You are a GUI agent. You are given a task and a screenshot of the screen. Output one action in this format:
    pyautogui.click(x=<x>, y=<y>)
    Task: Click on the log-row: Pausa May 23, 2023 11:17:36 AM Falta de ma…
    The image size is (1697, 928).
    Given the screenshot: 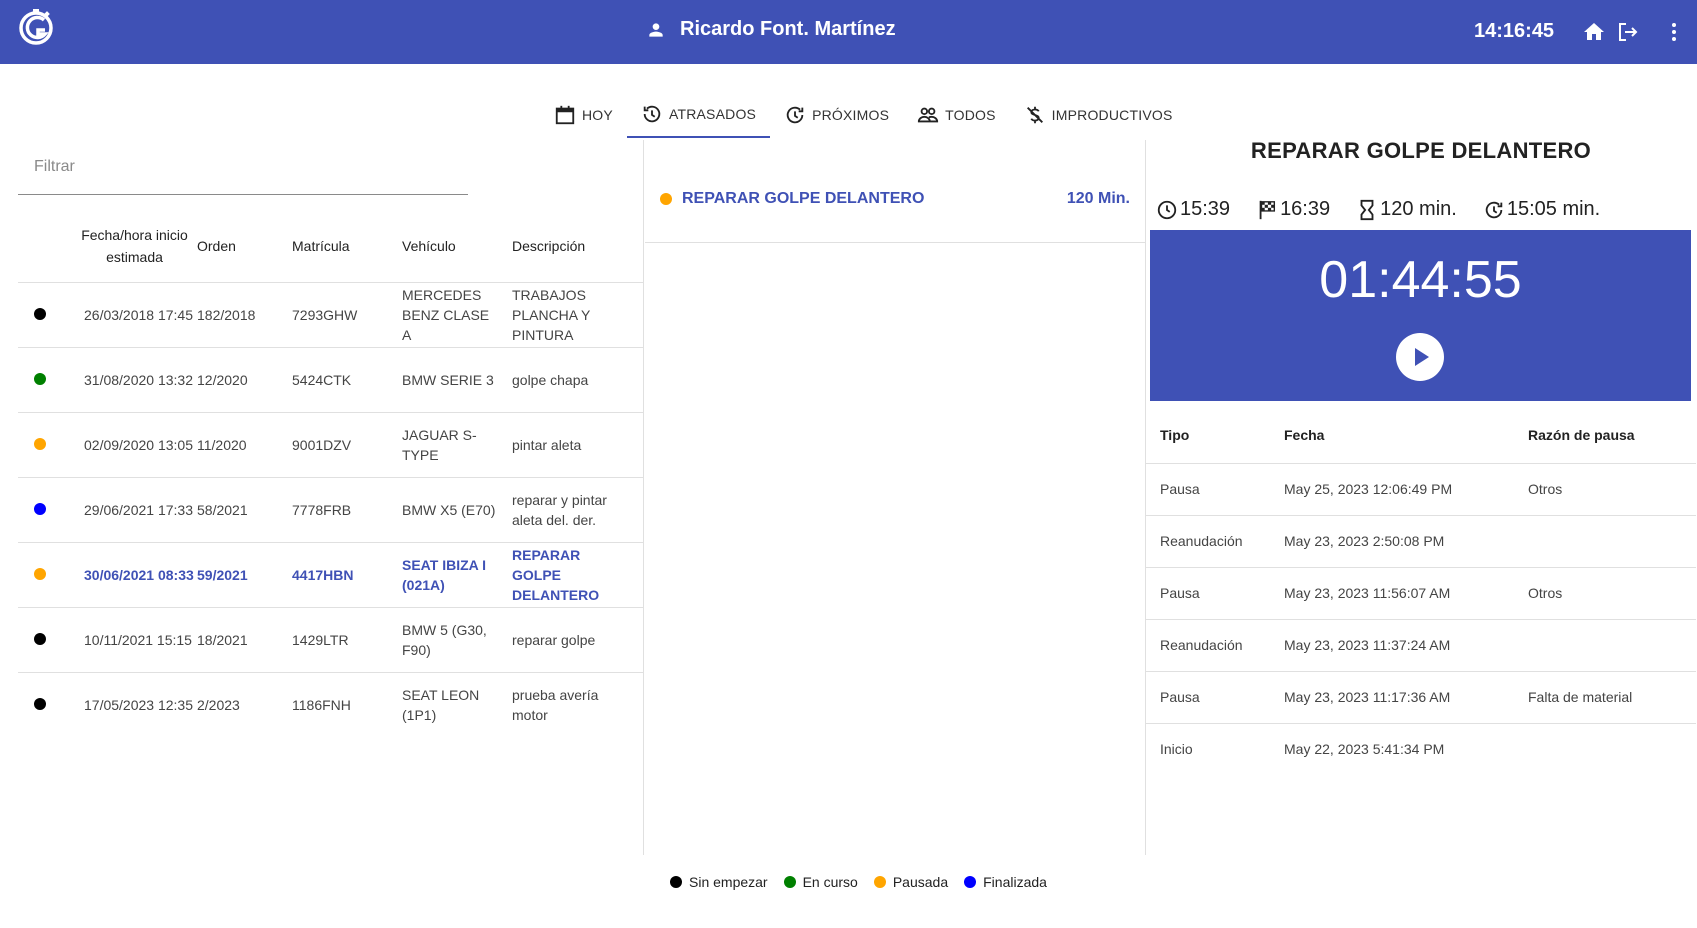 What is the action you would take?
    pyautogui.click(x=1421, y=697)
    